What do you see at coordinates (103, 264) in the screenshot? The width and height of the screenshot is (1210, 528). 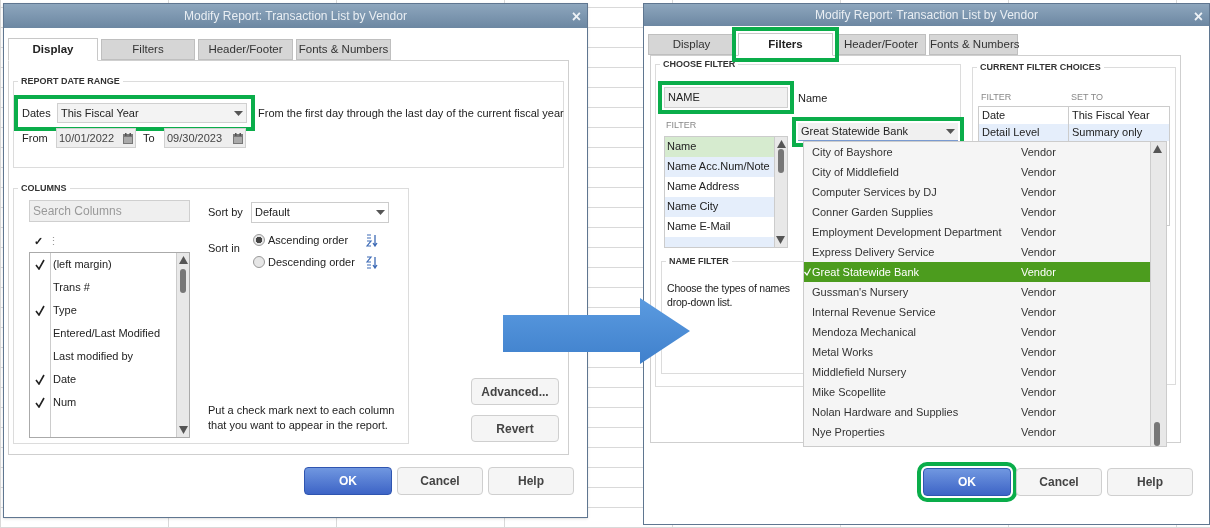 I see `column-list-item: (left margin)` at bounding box center [103, 264].